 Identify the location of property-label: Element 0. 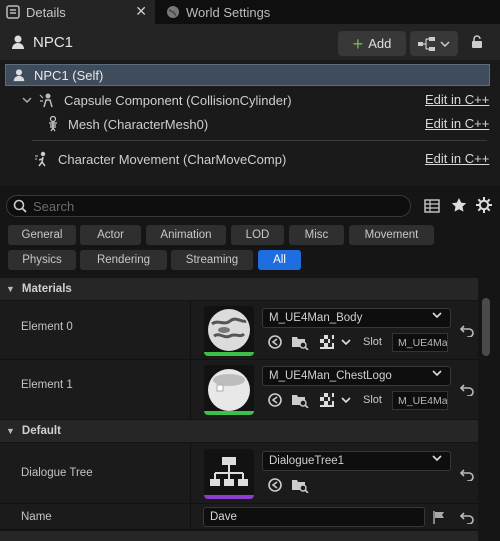
(47, 327).